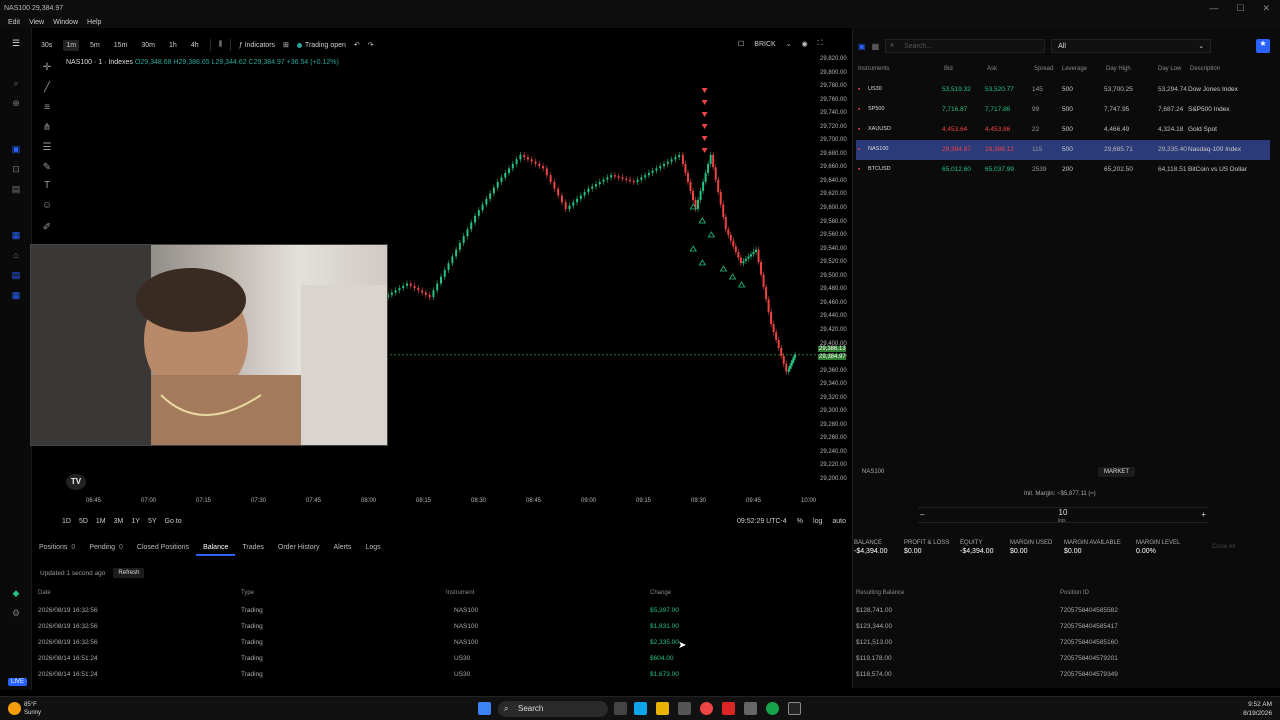 The image size is (1280, 720). Describe the element at coordinates (32, 709) in the screenshot. I see `weather-widget: 85°F Sunny` at that location.